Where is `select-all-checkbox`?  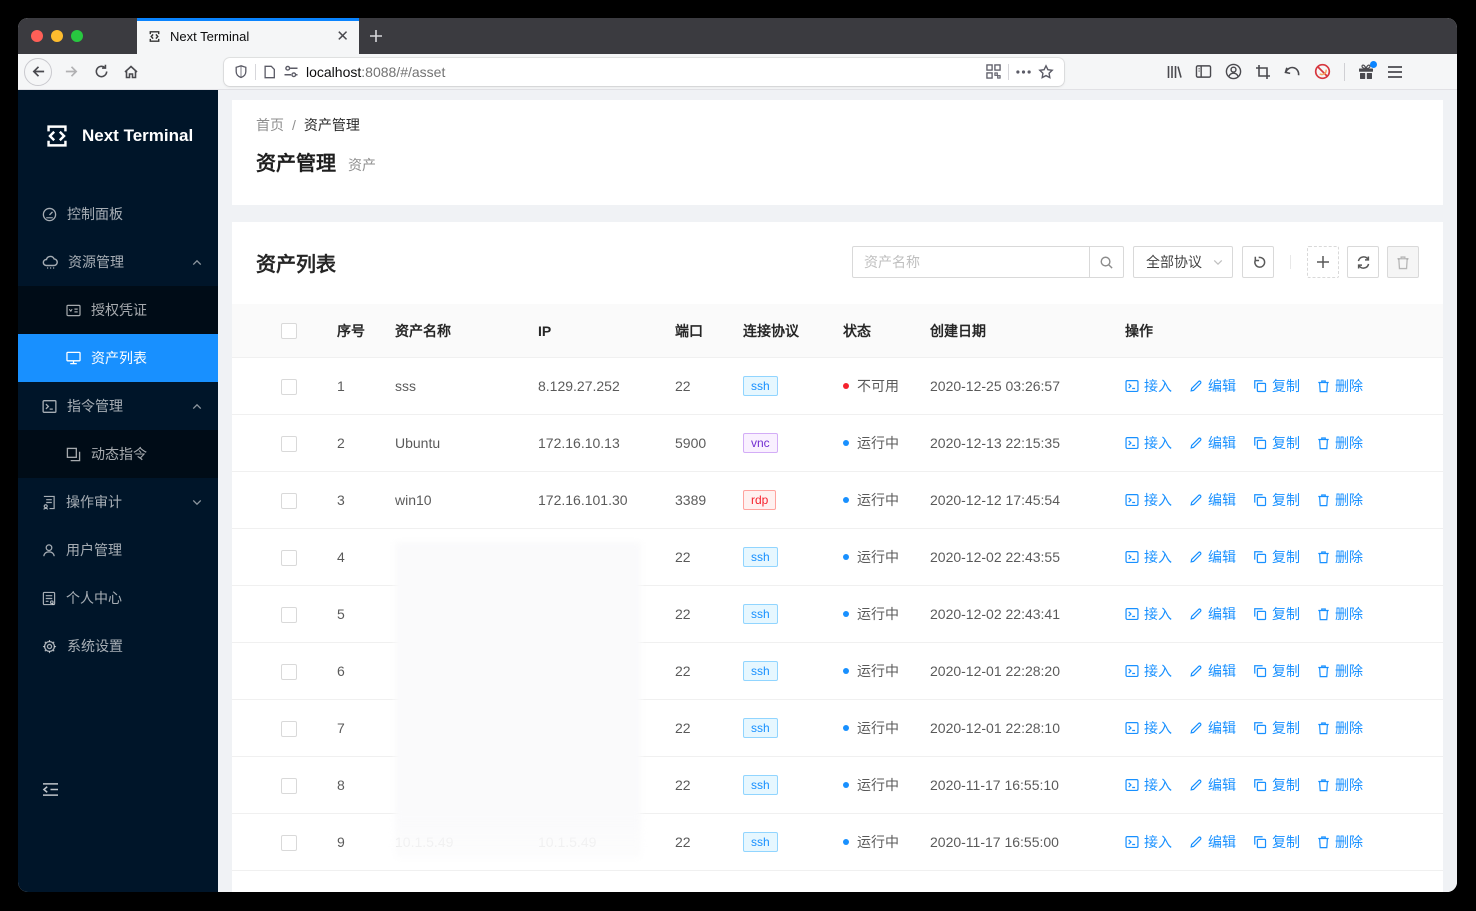
select-all-checkbox is located at coordinates (289, 331).